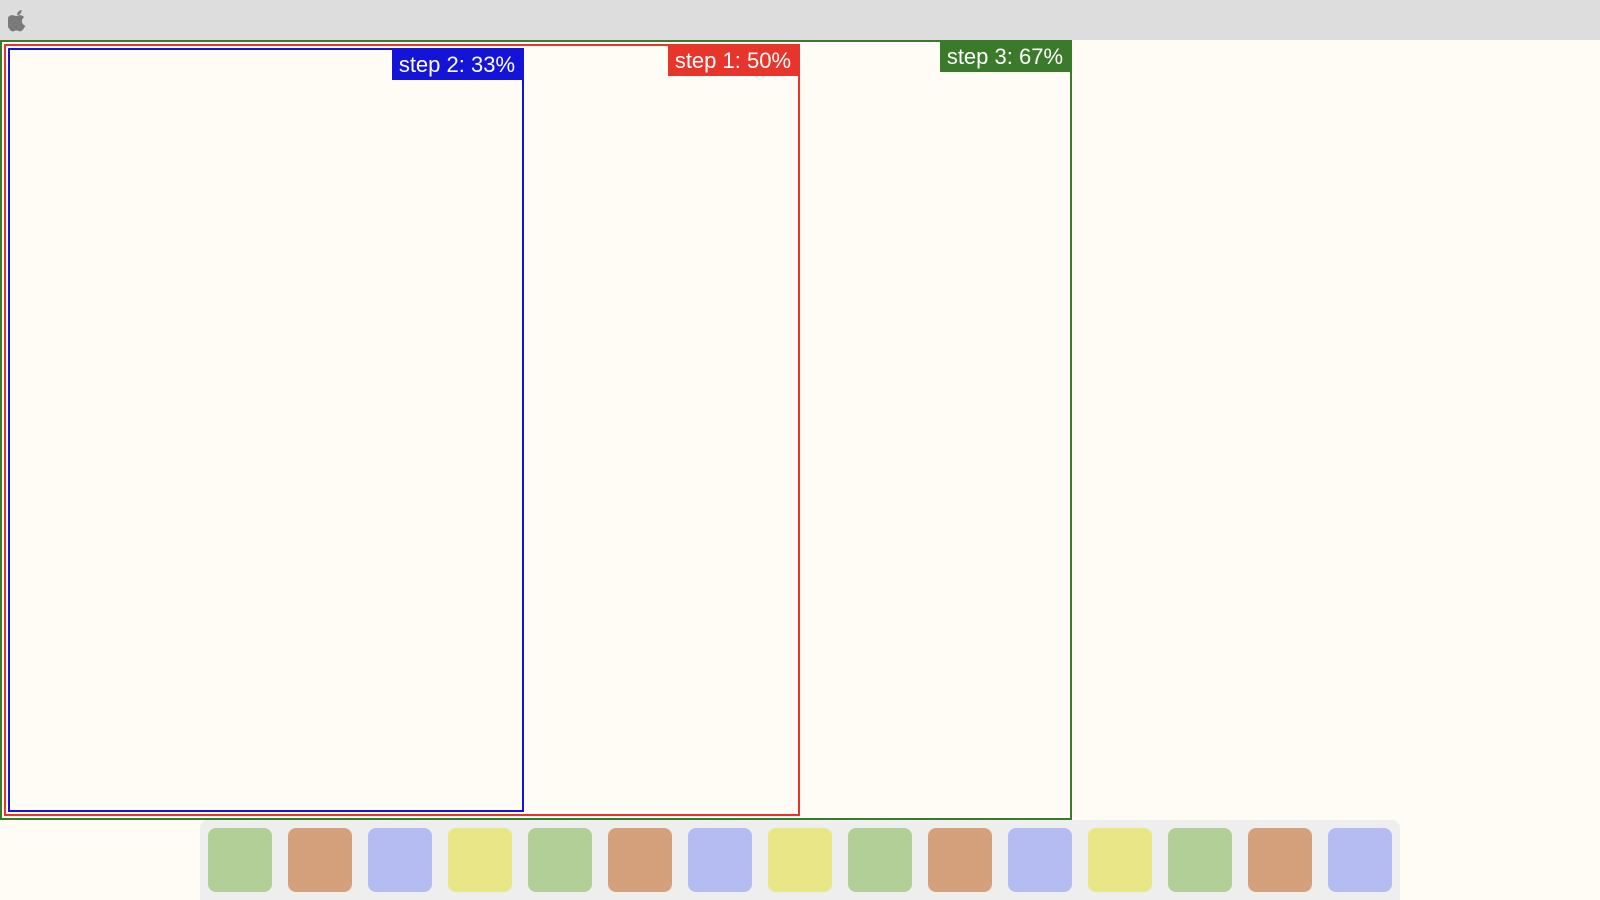  What do you see at coordinates (732, 61) in the screenshot?
I see `step-1-label: step 1: 50%` at bounding box center [732, 61].